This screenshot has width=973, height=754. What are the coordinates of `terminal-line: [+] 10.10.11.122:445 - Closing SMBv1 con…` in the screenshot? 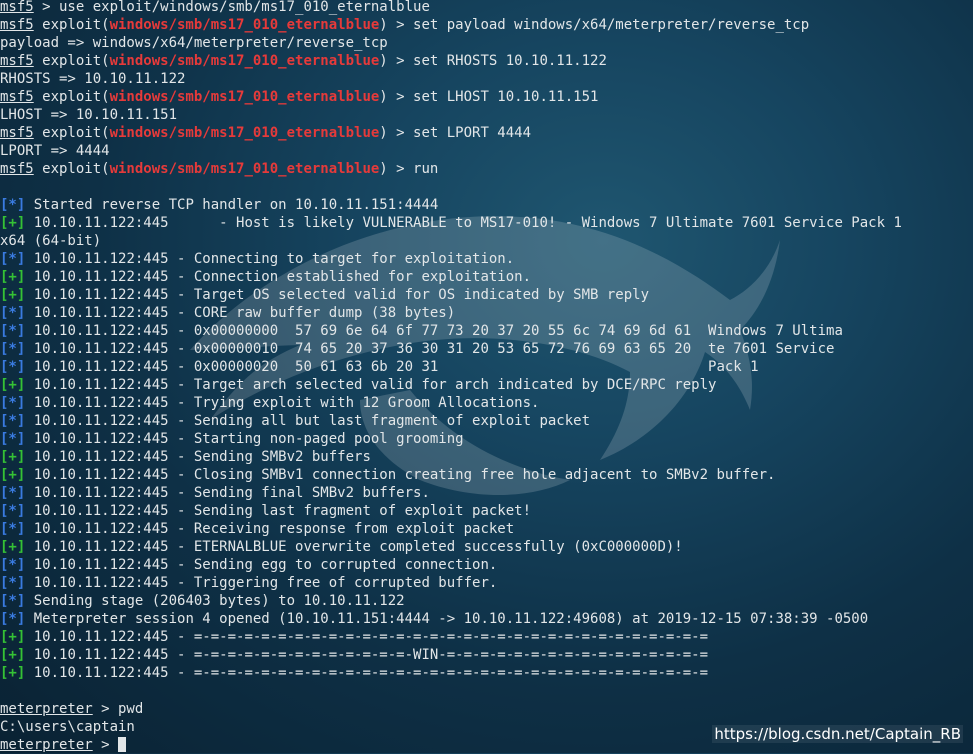 It's located at (486, 475).